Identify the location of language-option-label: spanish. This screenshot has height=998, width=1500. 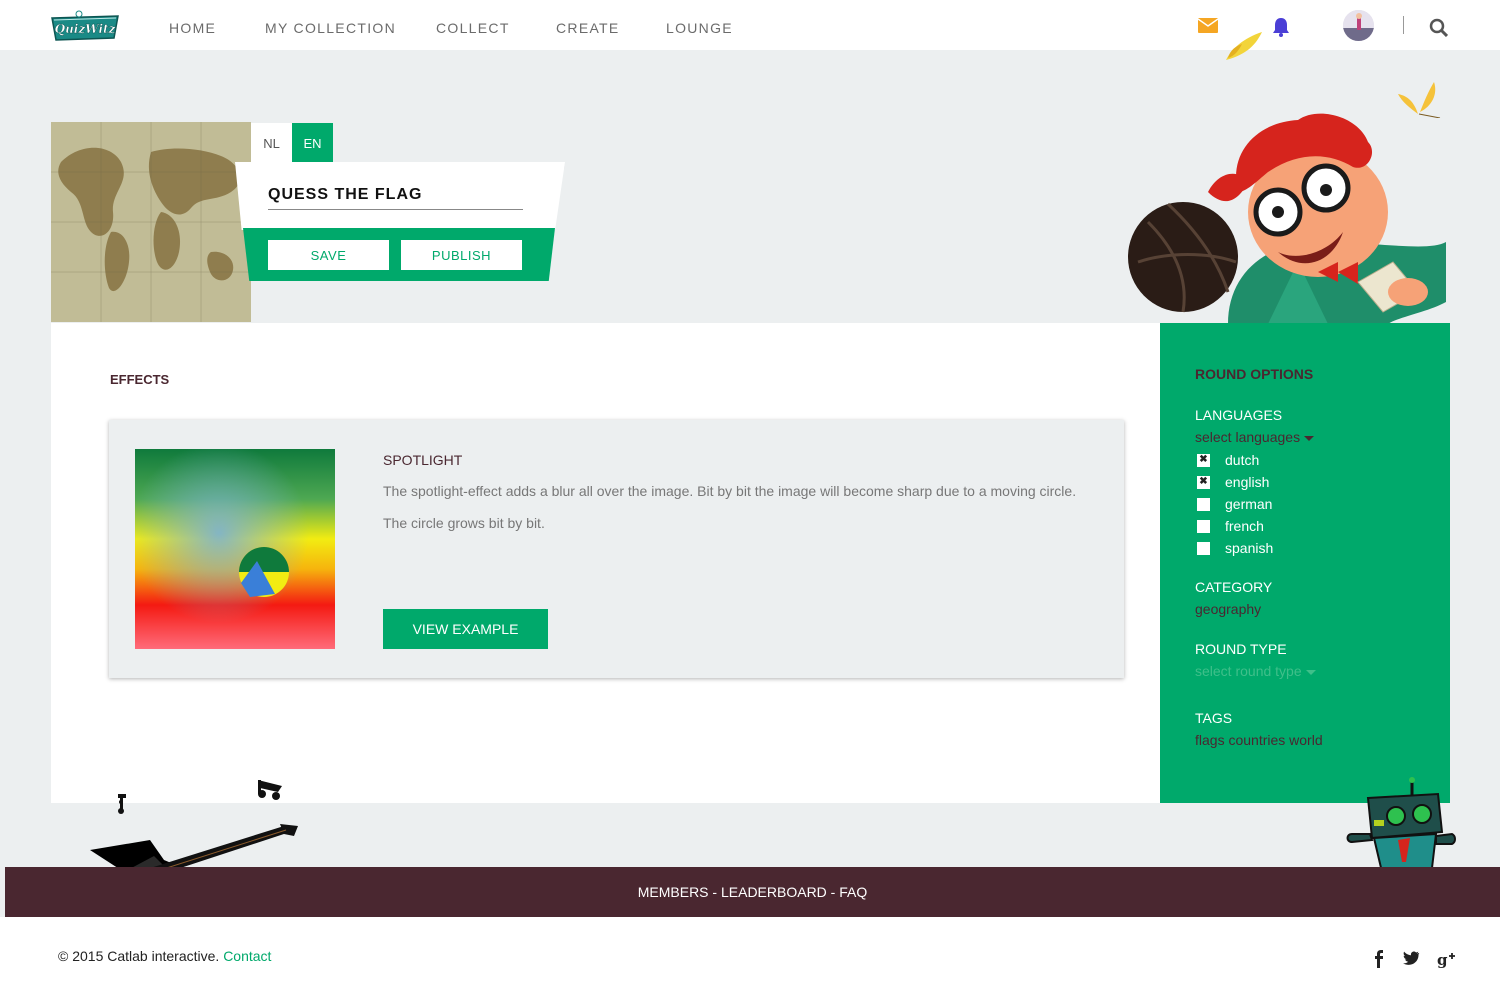
(1249, 548).